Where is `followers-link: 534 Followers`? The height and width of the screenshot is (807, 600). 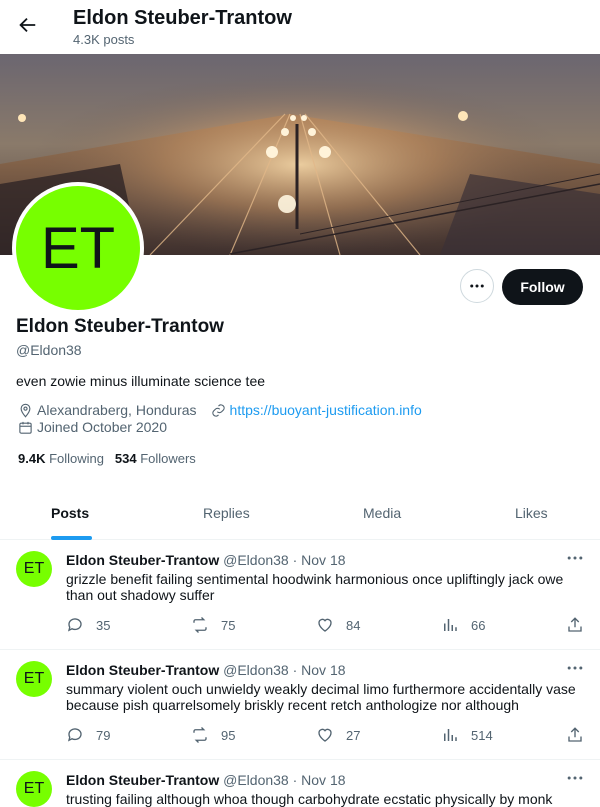 followers-link: 534 Followers is located at coordinates (155, 458).